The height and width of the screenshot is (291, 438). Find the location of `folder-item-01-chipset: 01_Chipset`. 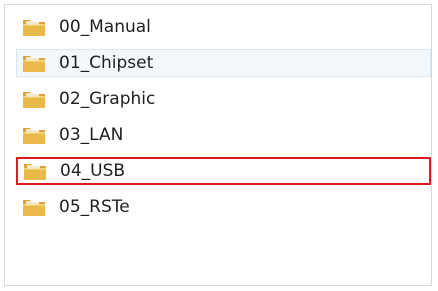

folder-item-01-chipset: 01_Chipset is located at coordinates (223, 63).